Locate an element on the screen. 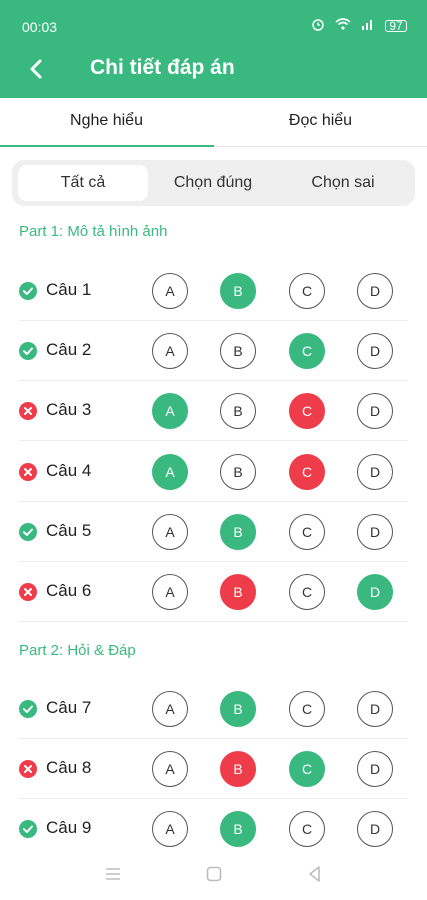 The image size is (427, 900). alarm-icon is located at coordinates (318, 25).